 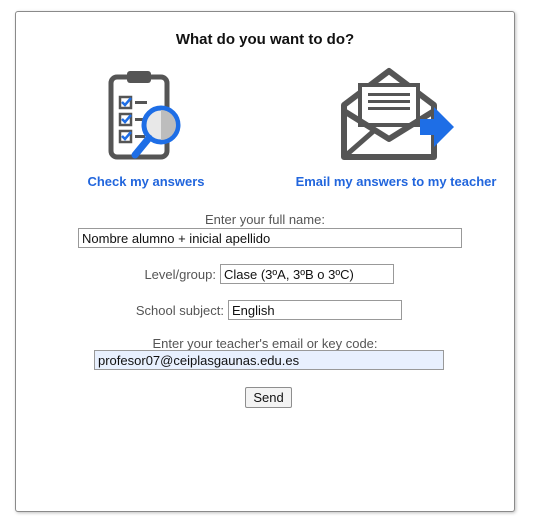 What do you see at coordinates (265, 219) in the screenshot?
I see `full-name-label: Enter your full name:` at bounding box center [265, 219].